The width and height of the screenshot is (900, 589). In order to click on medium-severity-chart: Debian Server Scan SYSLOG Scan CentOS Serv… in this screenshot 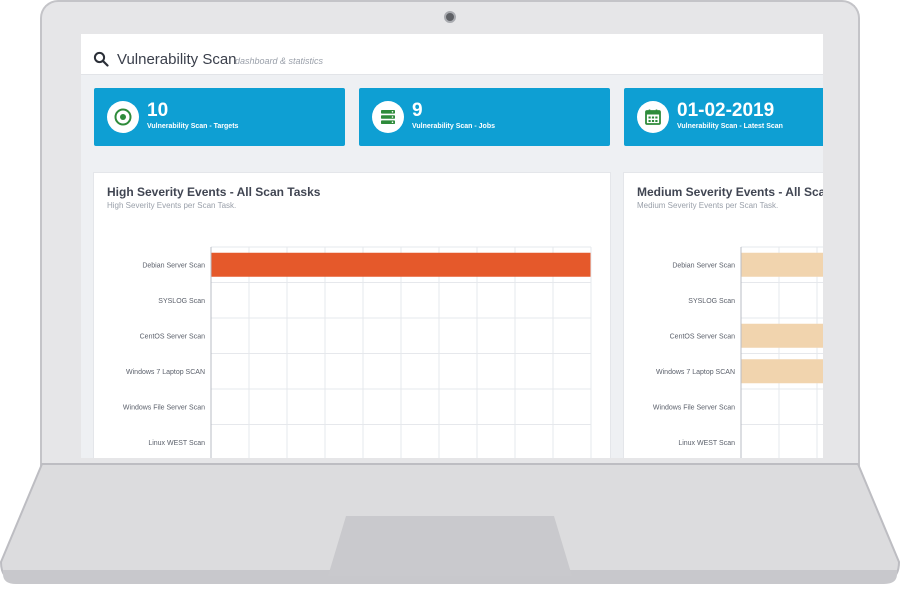, I will do `click(738, 352)`.